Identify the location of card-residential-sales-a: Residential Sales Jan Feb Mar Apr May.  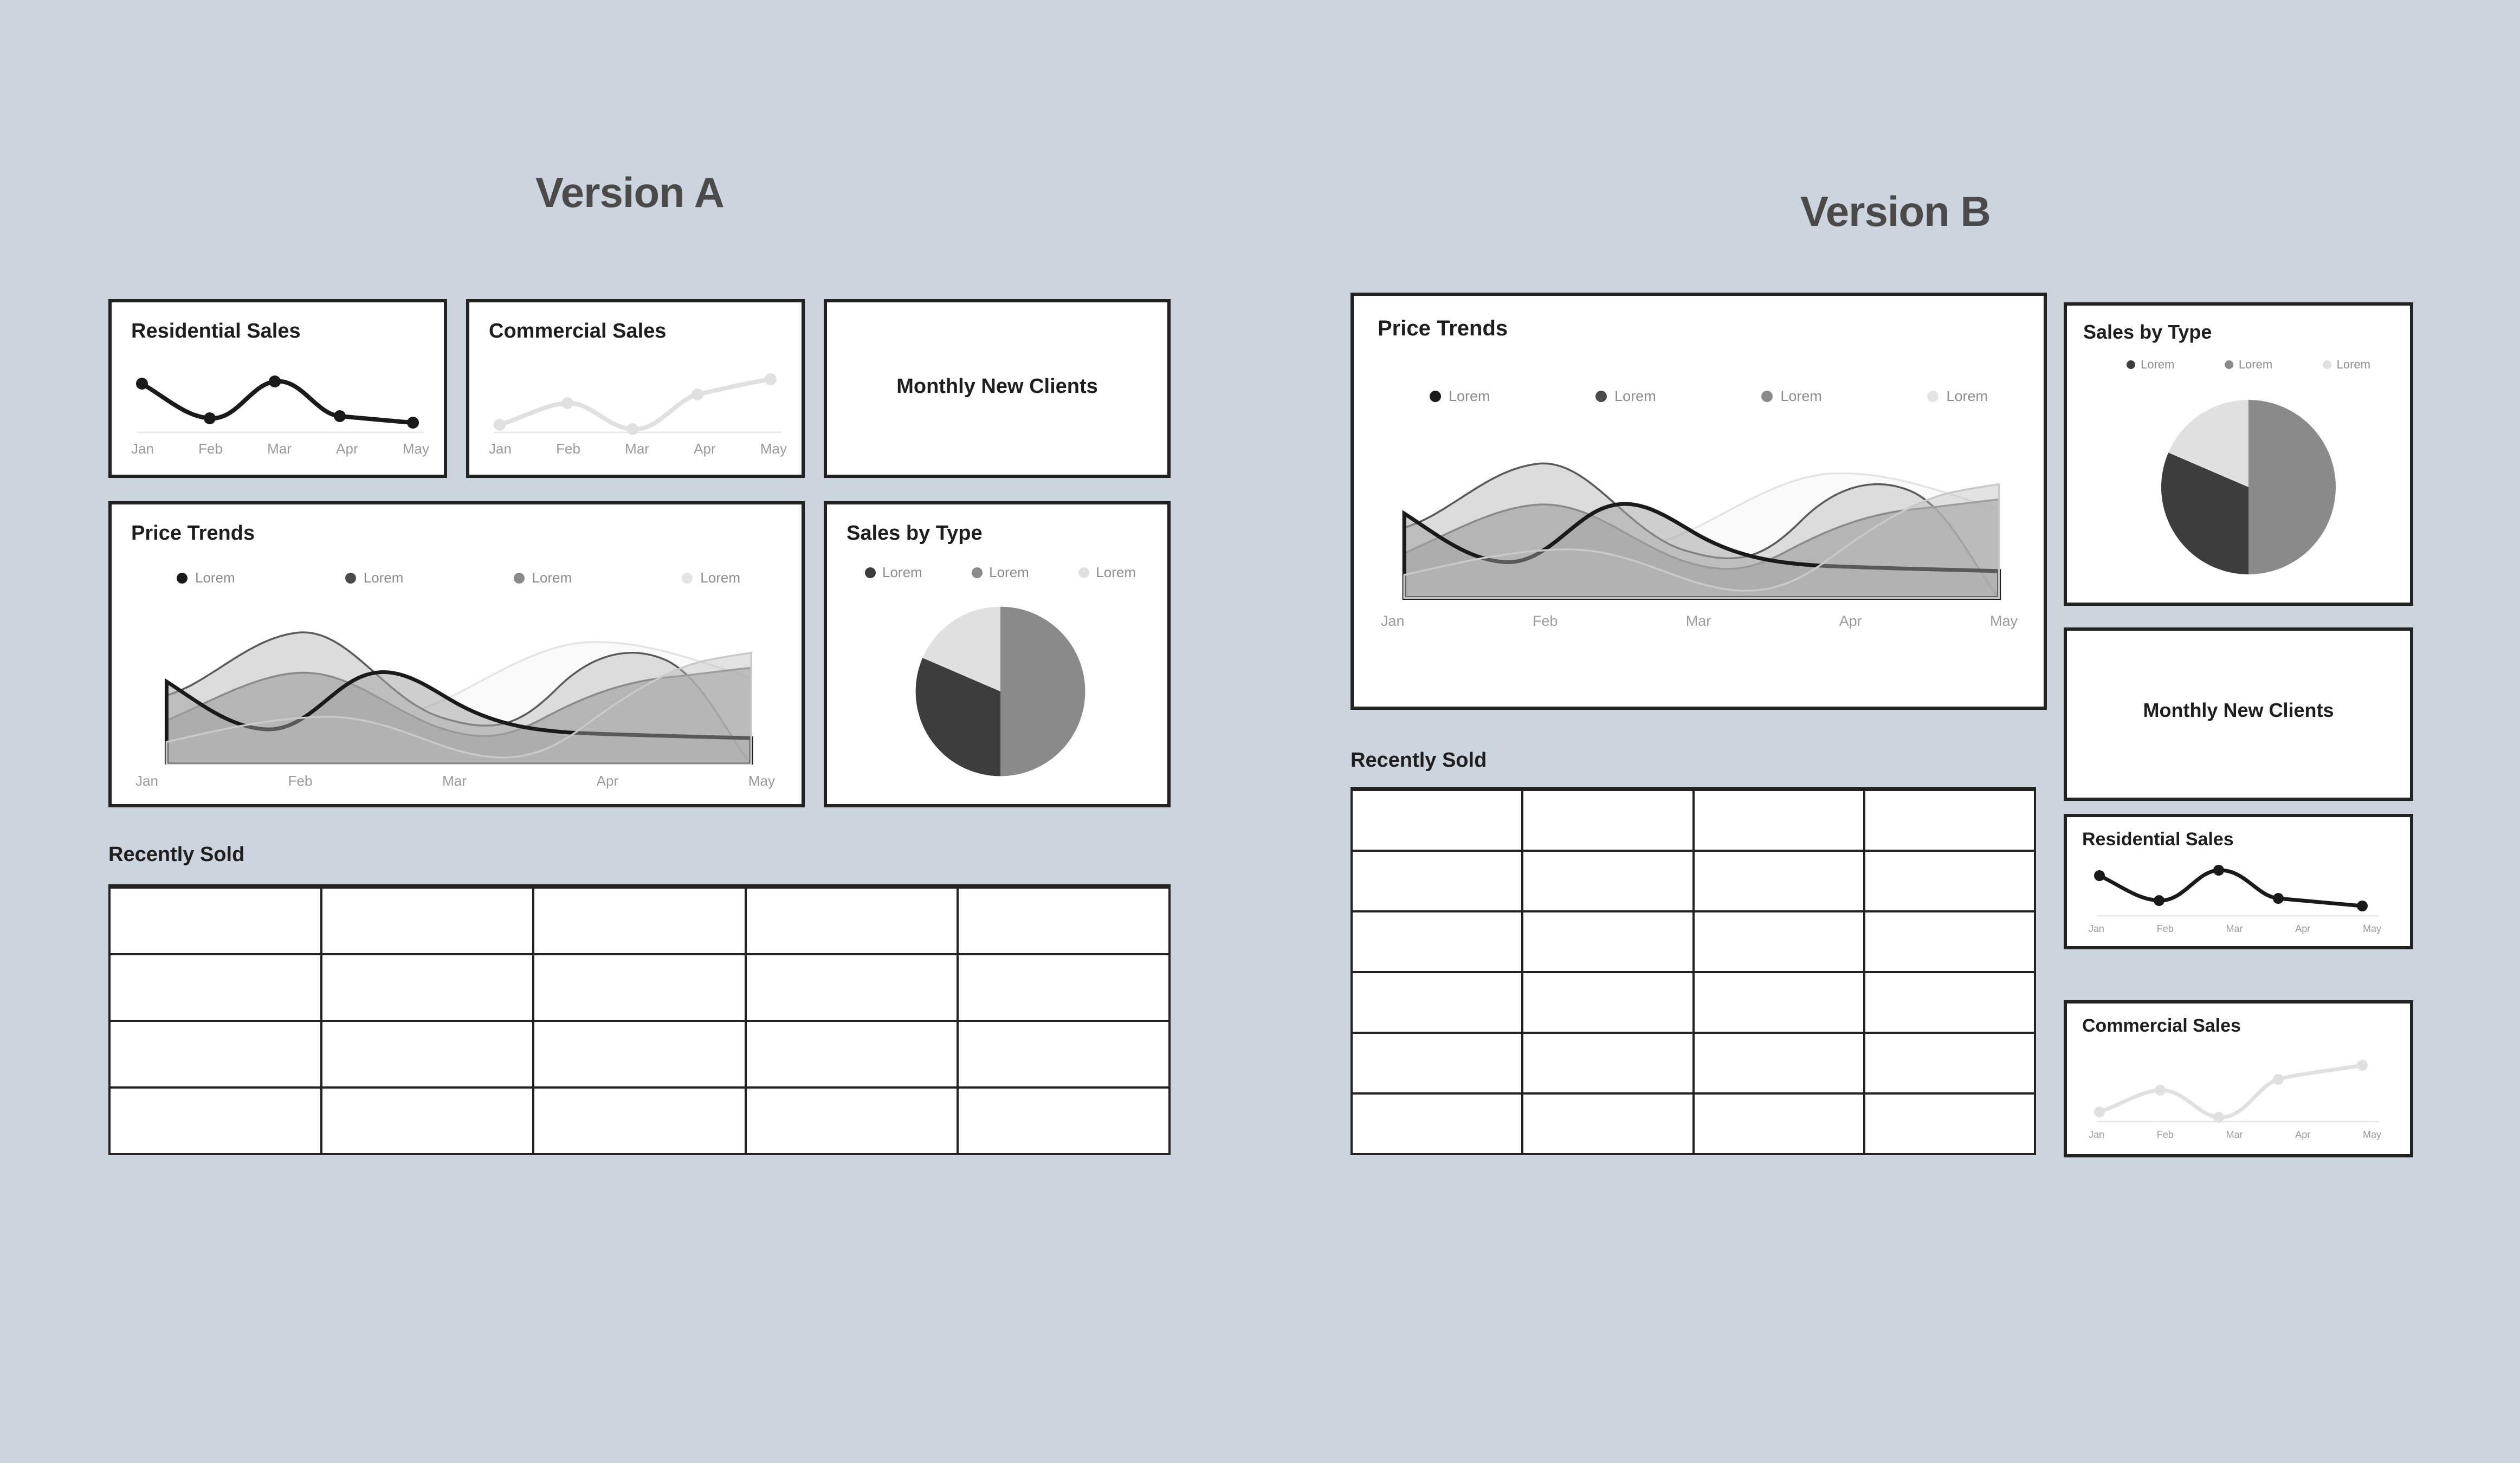
(278, 388).